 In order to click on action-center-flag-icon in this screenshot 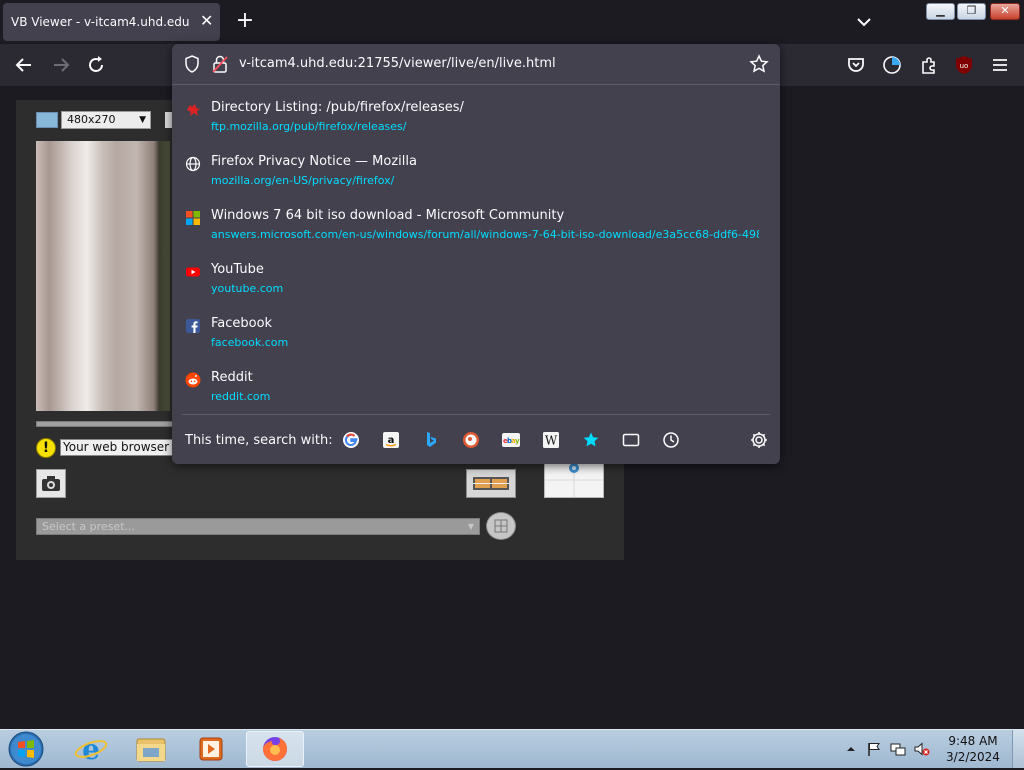, I will do `click(874, 749)`.